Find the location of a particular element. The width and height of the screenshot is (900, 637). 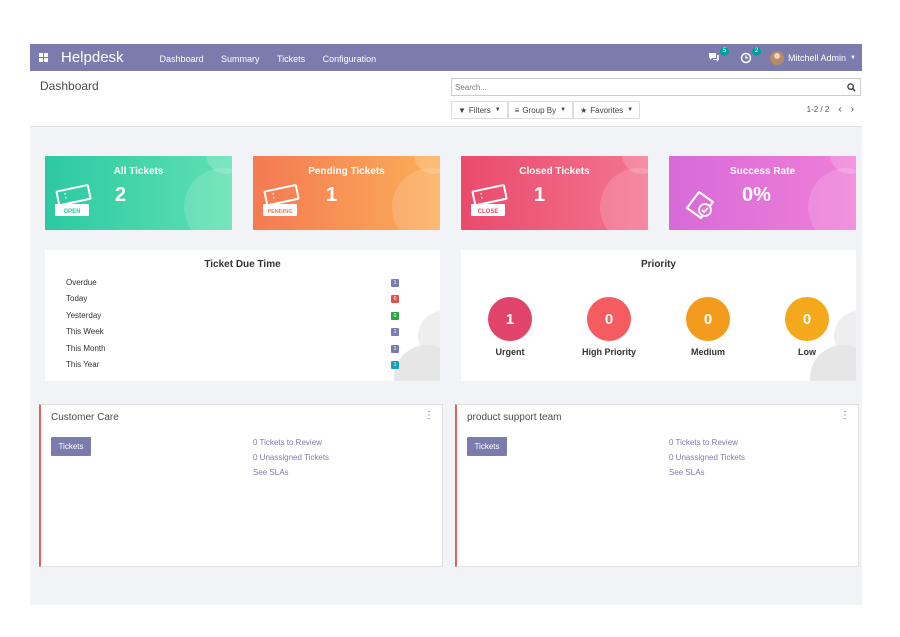

priority-low-label: Low is located at coordinates (807, 352).